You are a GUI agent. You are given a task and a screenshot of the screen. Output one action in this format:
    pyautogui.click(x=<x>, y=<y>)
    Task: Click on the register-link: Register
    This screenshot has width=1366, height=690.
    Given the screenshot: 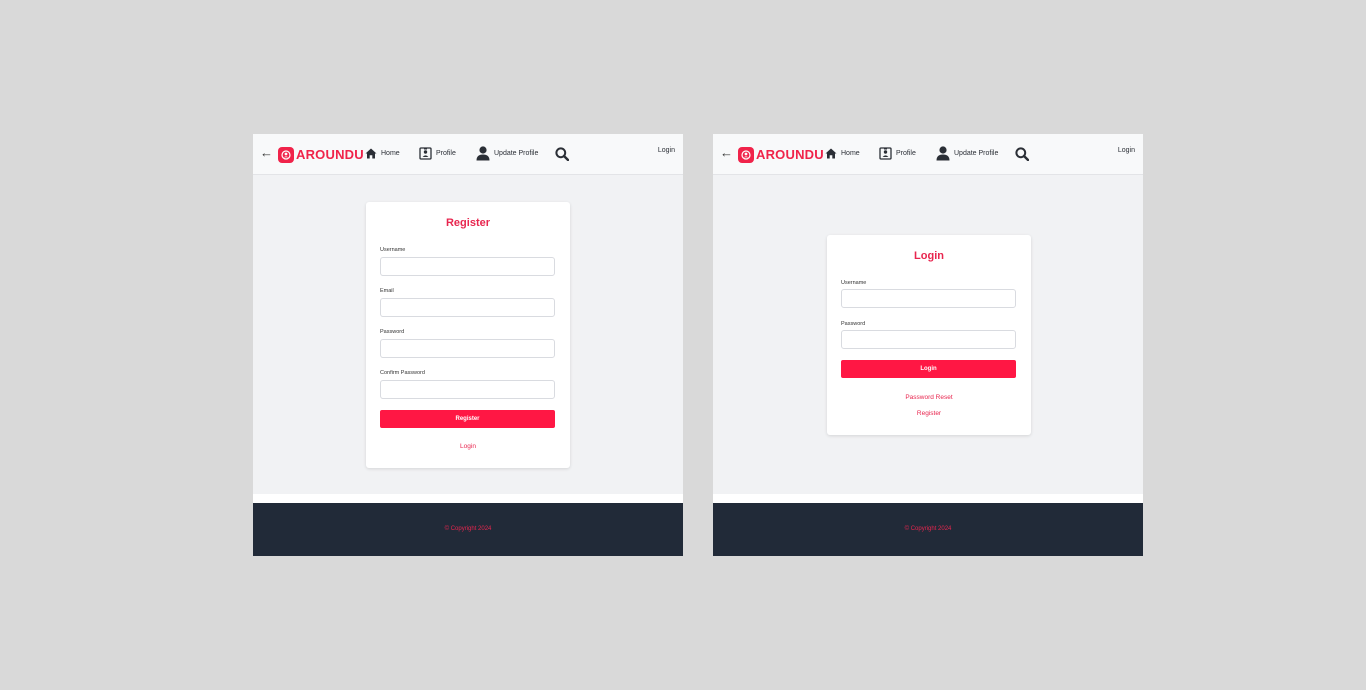 What is the action you would take?
    pyautogui.click(x=929, y=413)
    